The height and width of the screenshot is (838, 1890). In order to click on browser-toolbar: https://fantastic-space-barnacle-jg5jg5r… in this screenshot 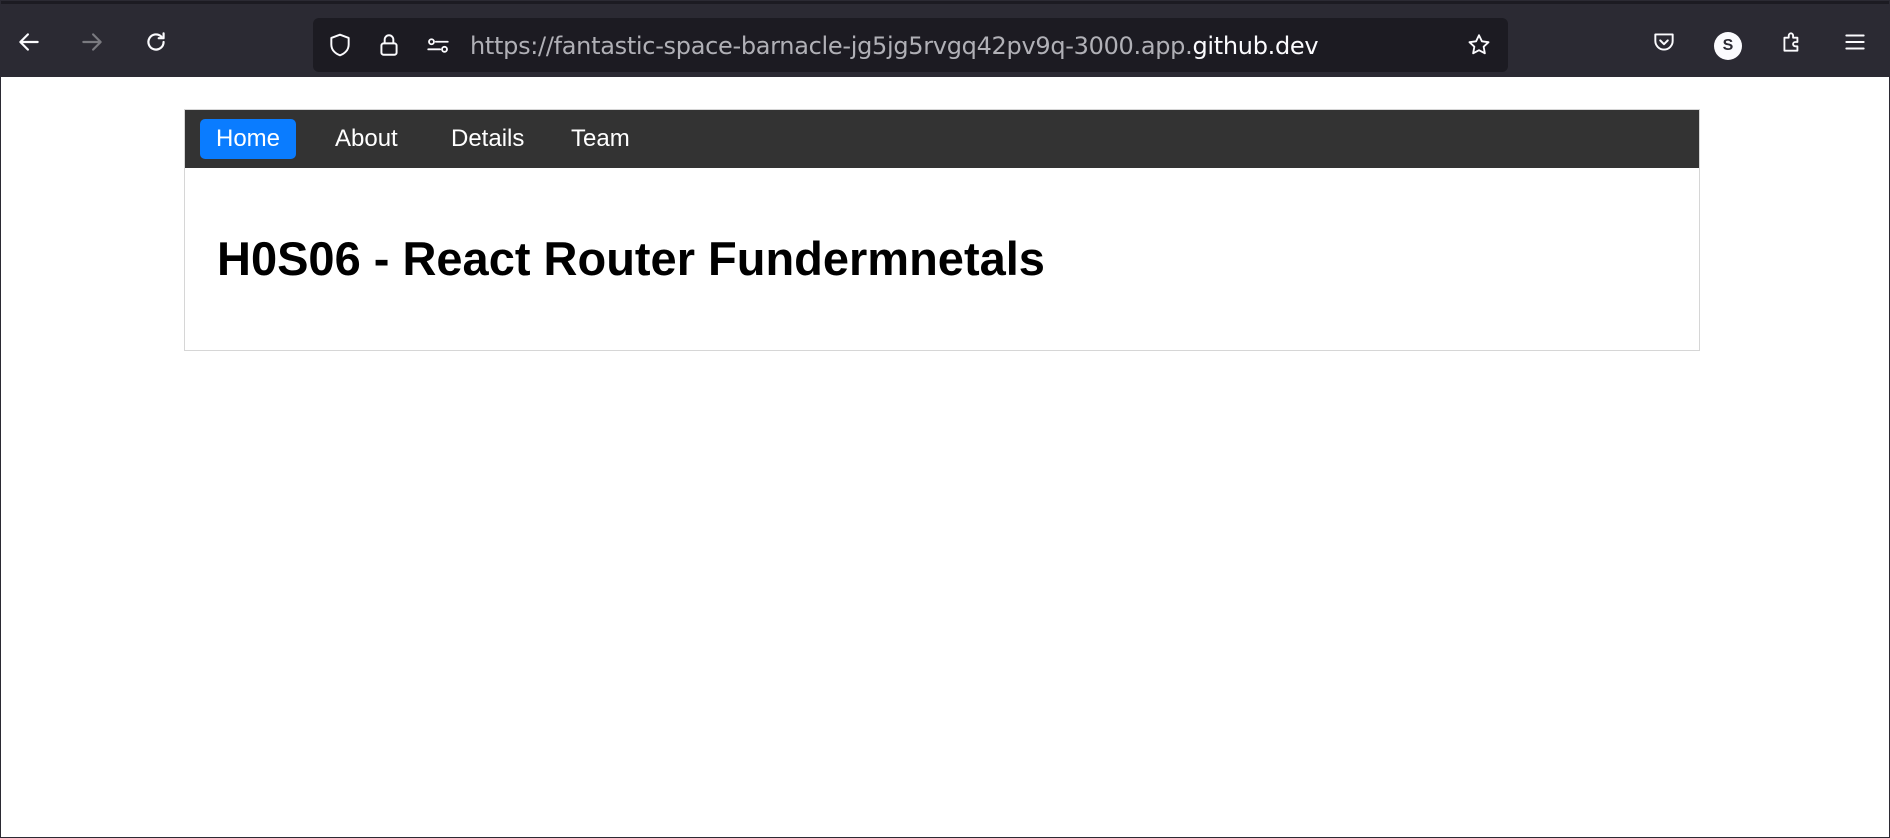, I will do `click(945, 38)`.